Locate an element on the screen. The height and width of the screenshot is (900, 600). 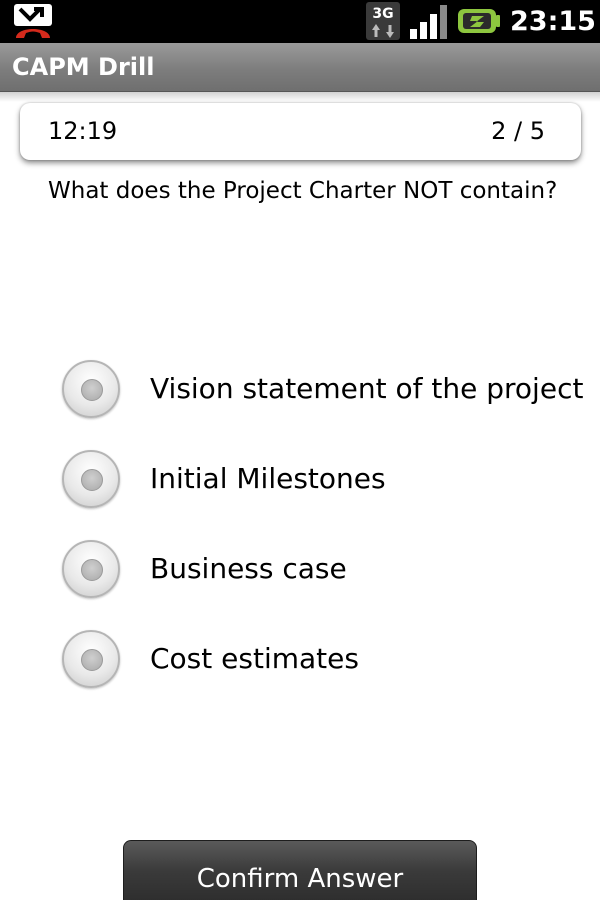
answer-option-3: Business case is located at coordinates (318, 570).